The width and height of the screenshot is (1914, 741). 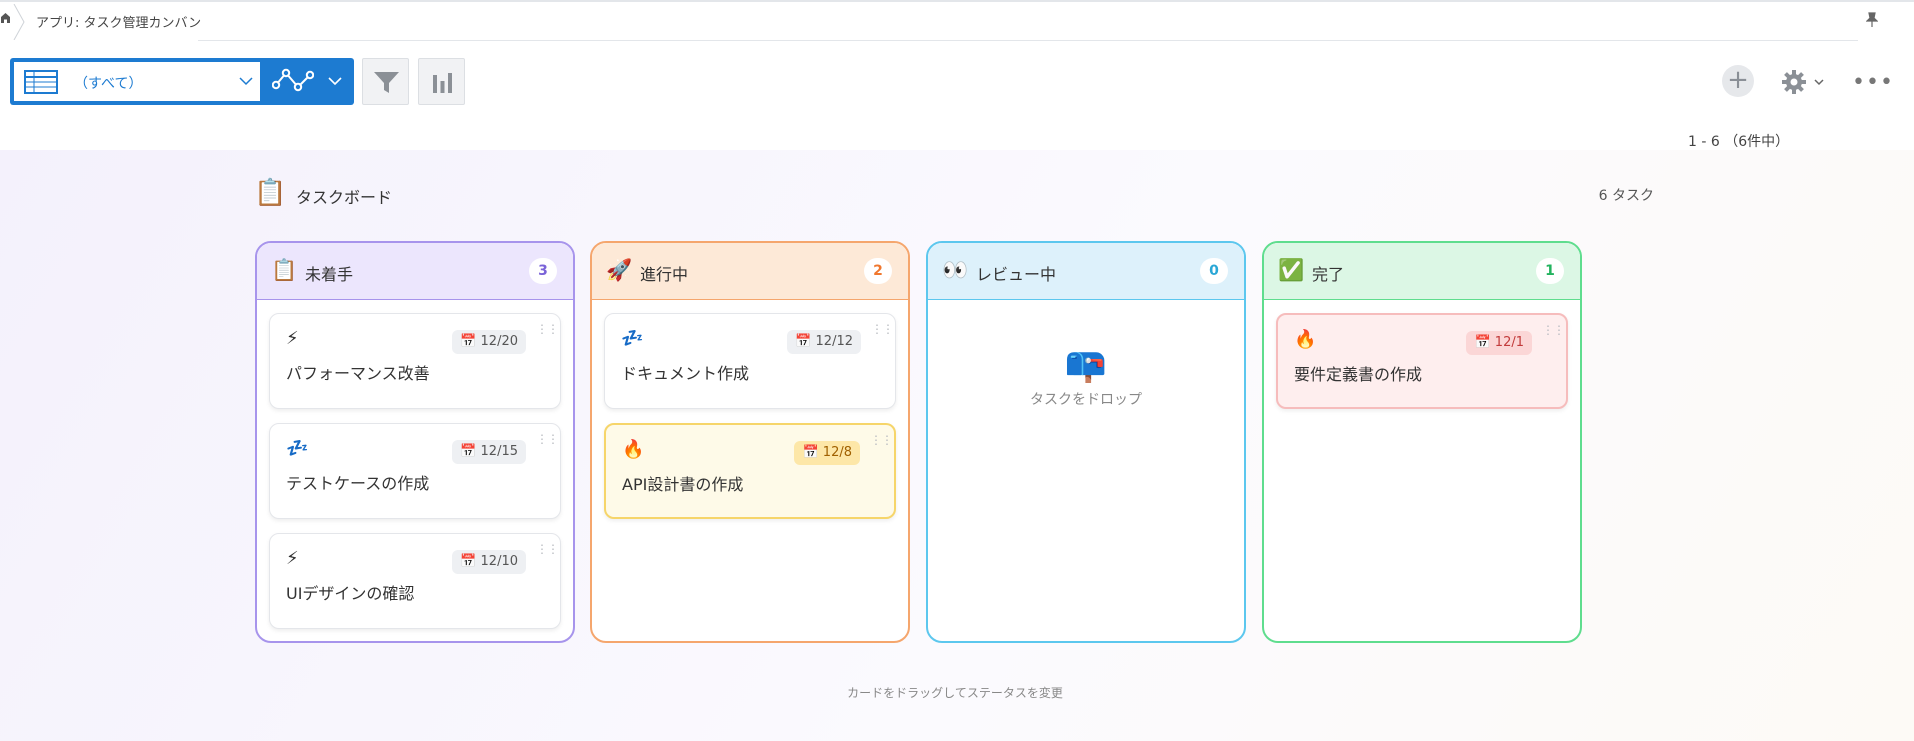 I want to click on task-card: 💤 📅 12/15 ⋮⋮ テストケースの作成, so click(x=415, y=471).